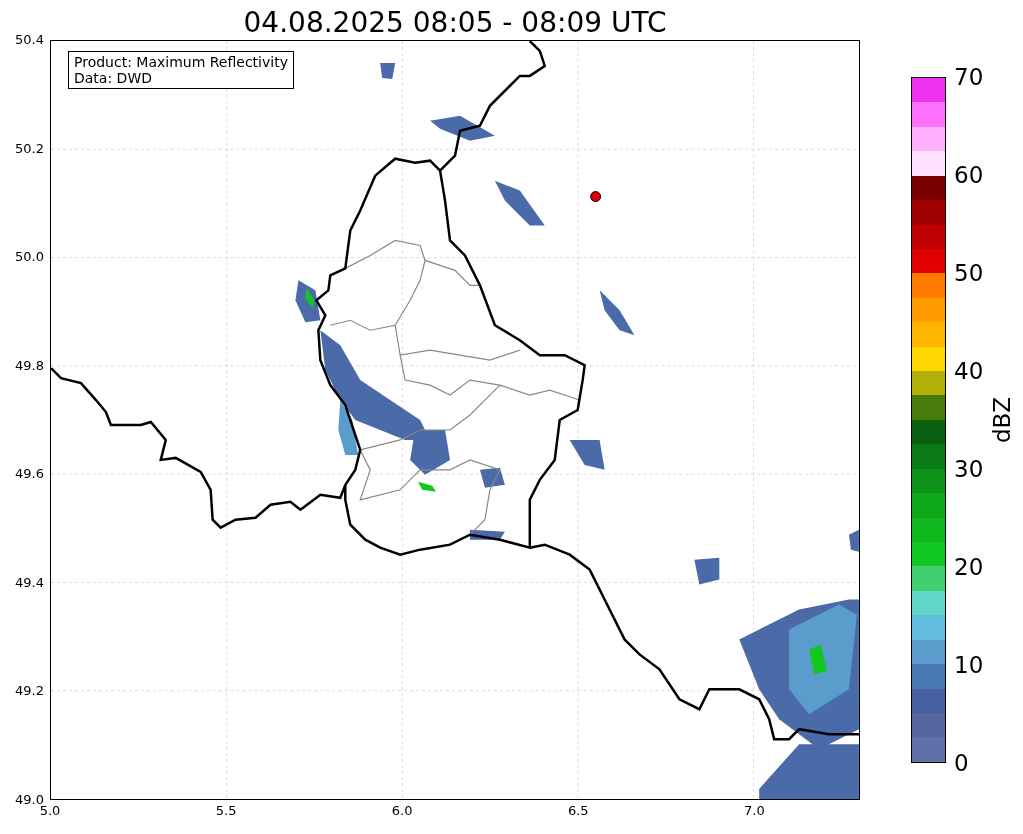 The height and width of the screenshot is (834, 1023). Describe the element at coordinates (754, 811) in the screenshot. I see `x-tick-label: 7.0` at that location.